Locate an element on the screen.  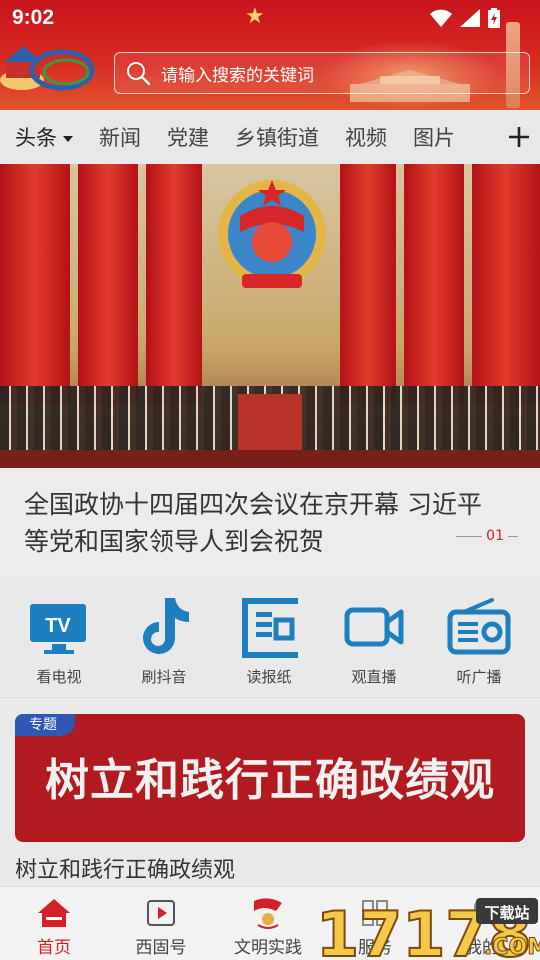
tab-towns: 乡镇街道 is located at coordinates (277, 137).